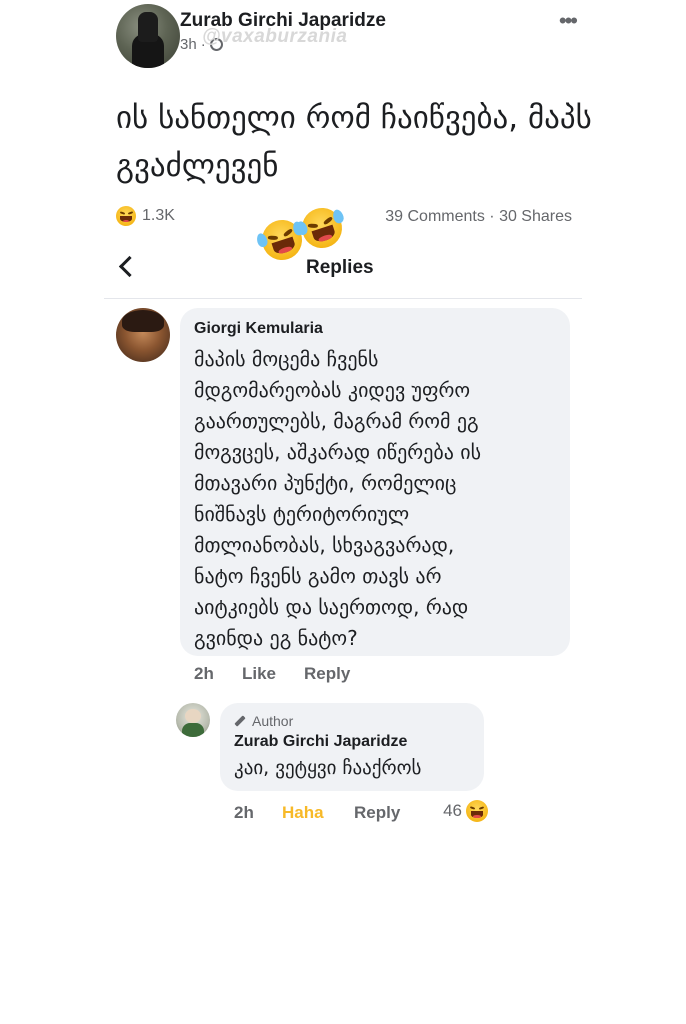  What do you see at coordinates (377, 813) in the screenshot?
I see `reply-reply-button: Reply` at bounding box center [377, 813].